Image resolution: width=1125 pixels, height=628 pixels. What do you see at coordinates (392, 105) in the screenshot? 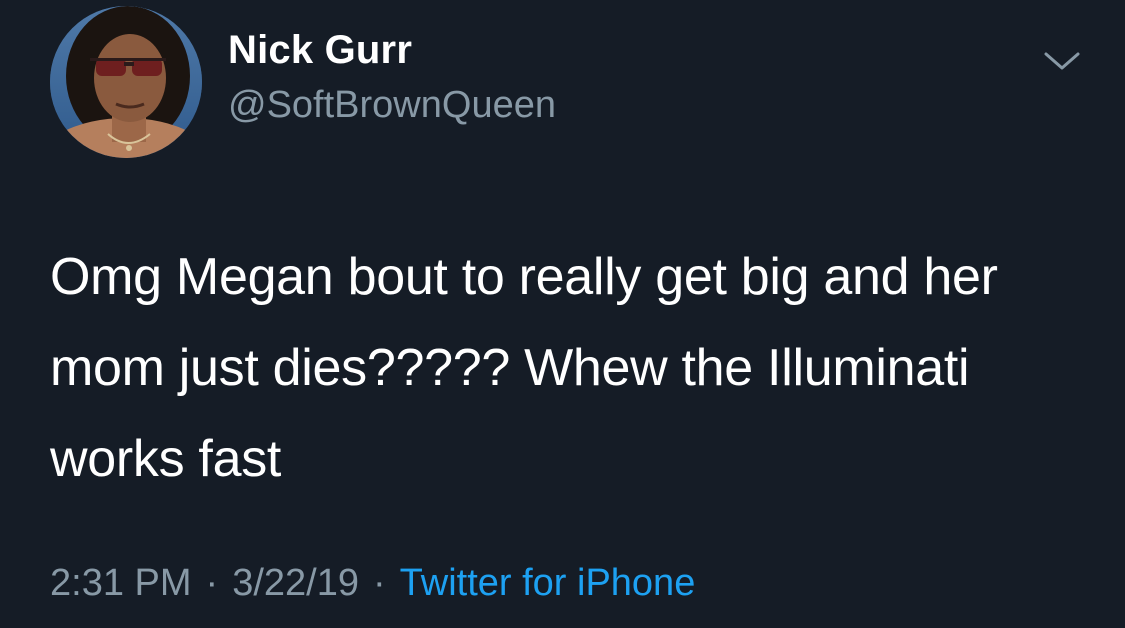
I see `author-handle: @SoftBrownQueen` at bounding box center [392, 105].